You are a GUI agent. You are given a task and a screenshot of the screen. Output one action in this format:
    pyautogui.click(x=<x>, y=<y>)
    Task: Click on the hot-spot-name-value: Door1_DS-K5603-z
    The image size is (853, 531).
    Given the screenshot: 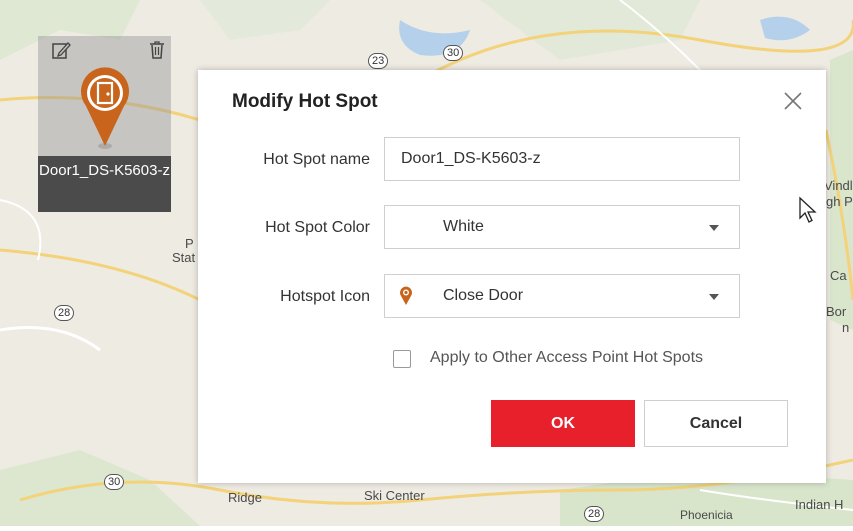 What is the action you would take?
    pyautogui.click(x=471, y=158)
    